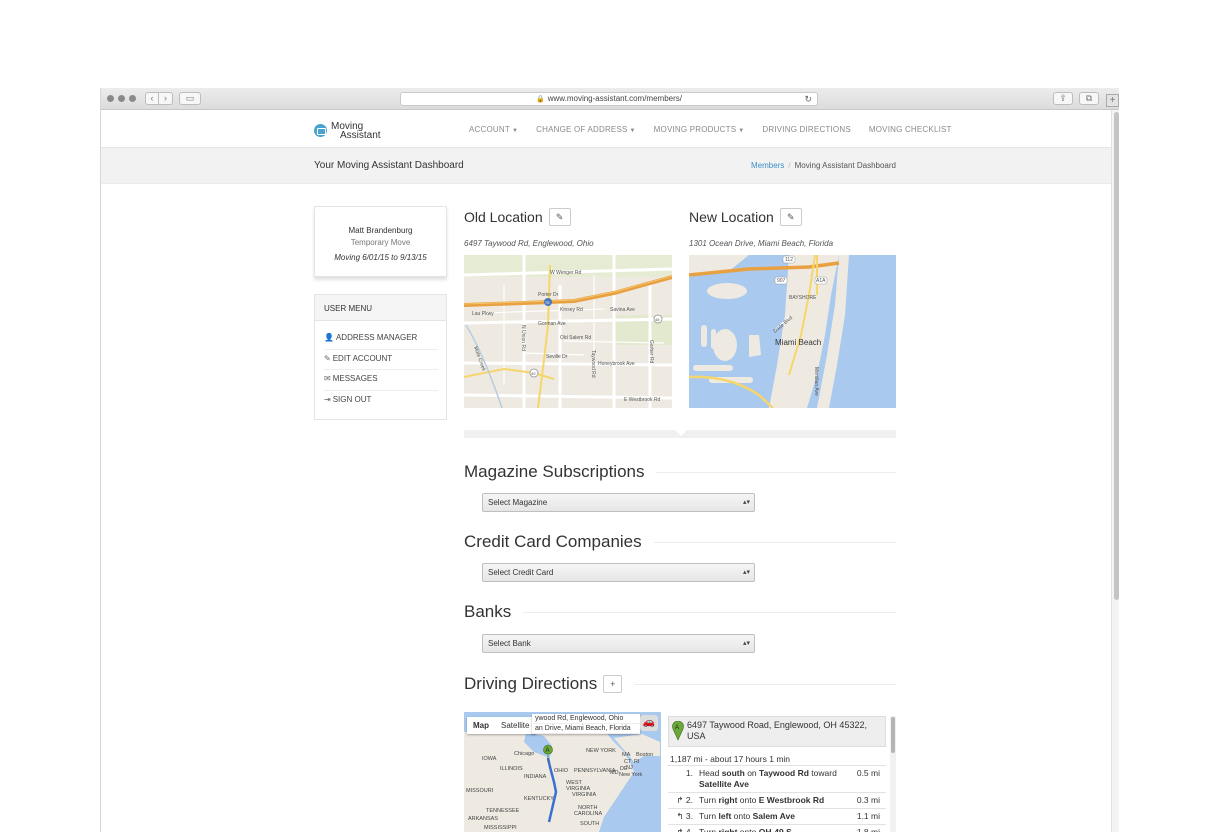 This screenshot has width=1218, height=832. Describe the element at coordinates (618, 572) in the screenshot. I see `credit-card-select: Select Credit Card ▴▾` at that location.